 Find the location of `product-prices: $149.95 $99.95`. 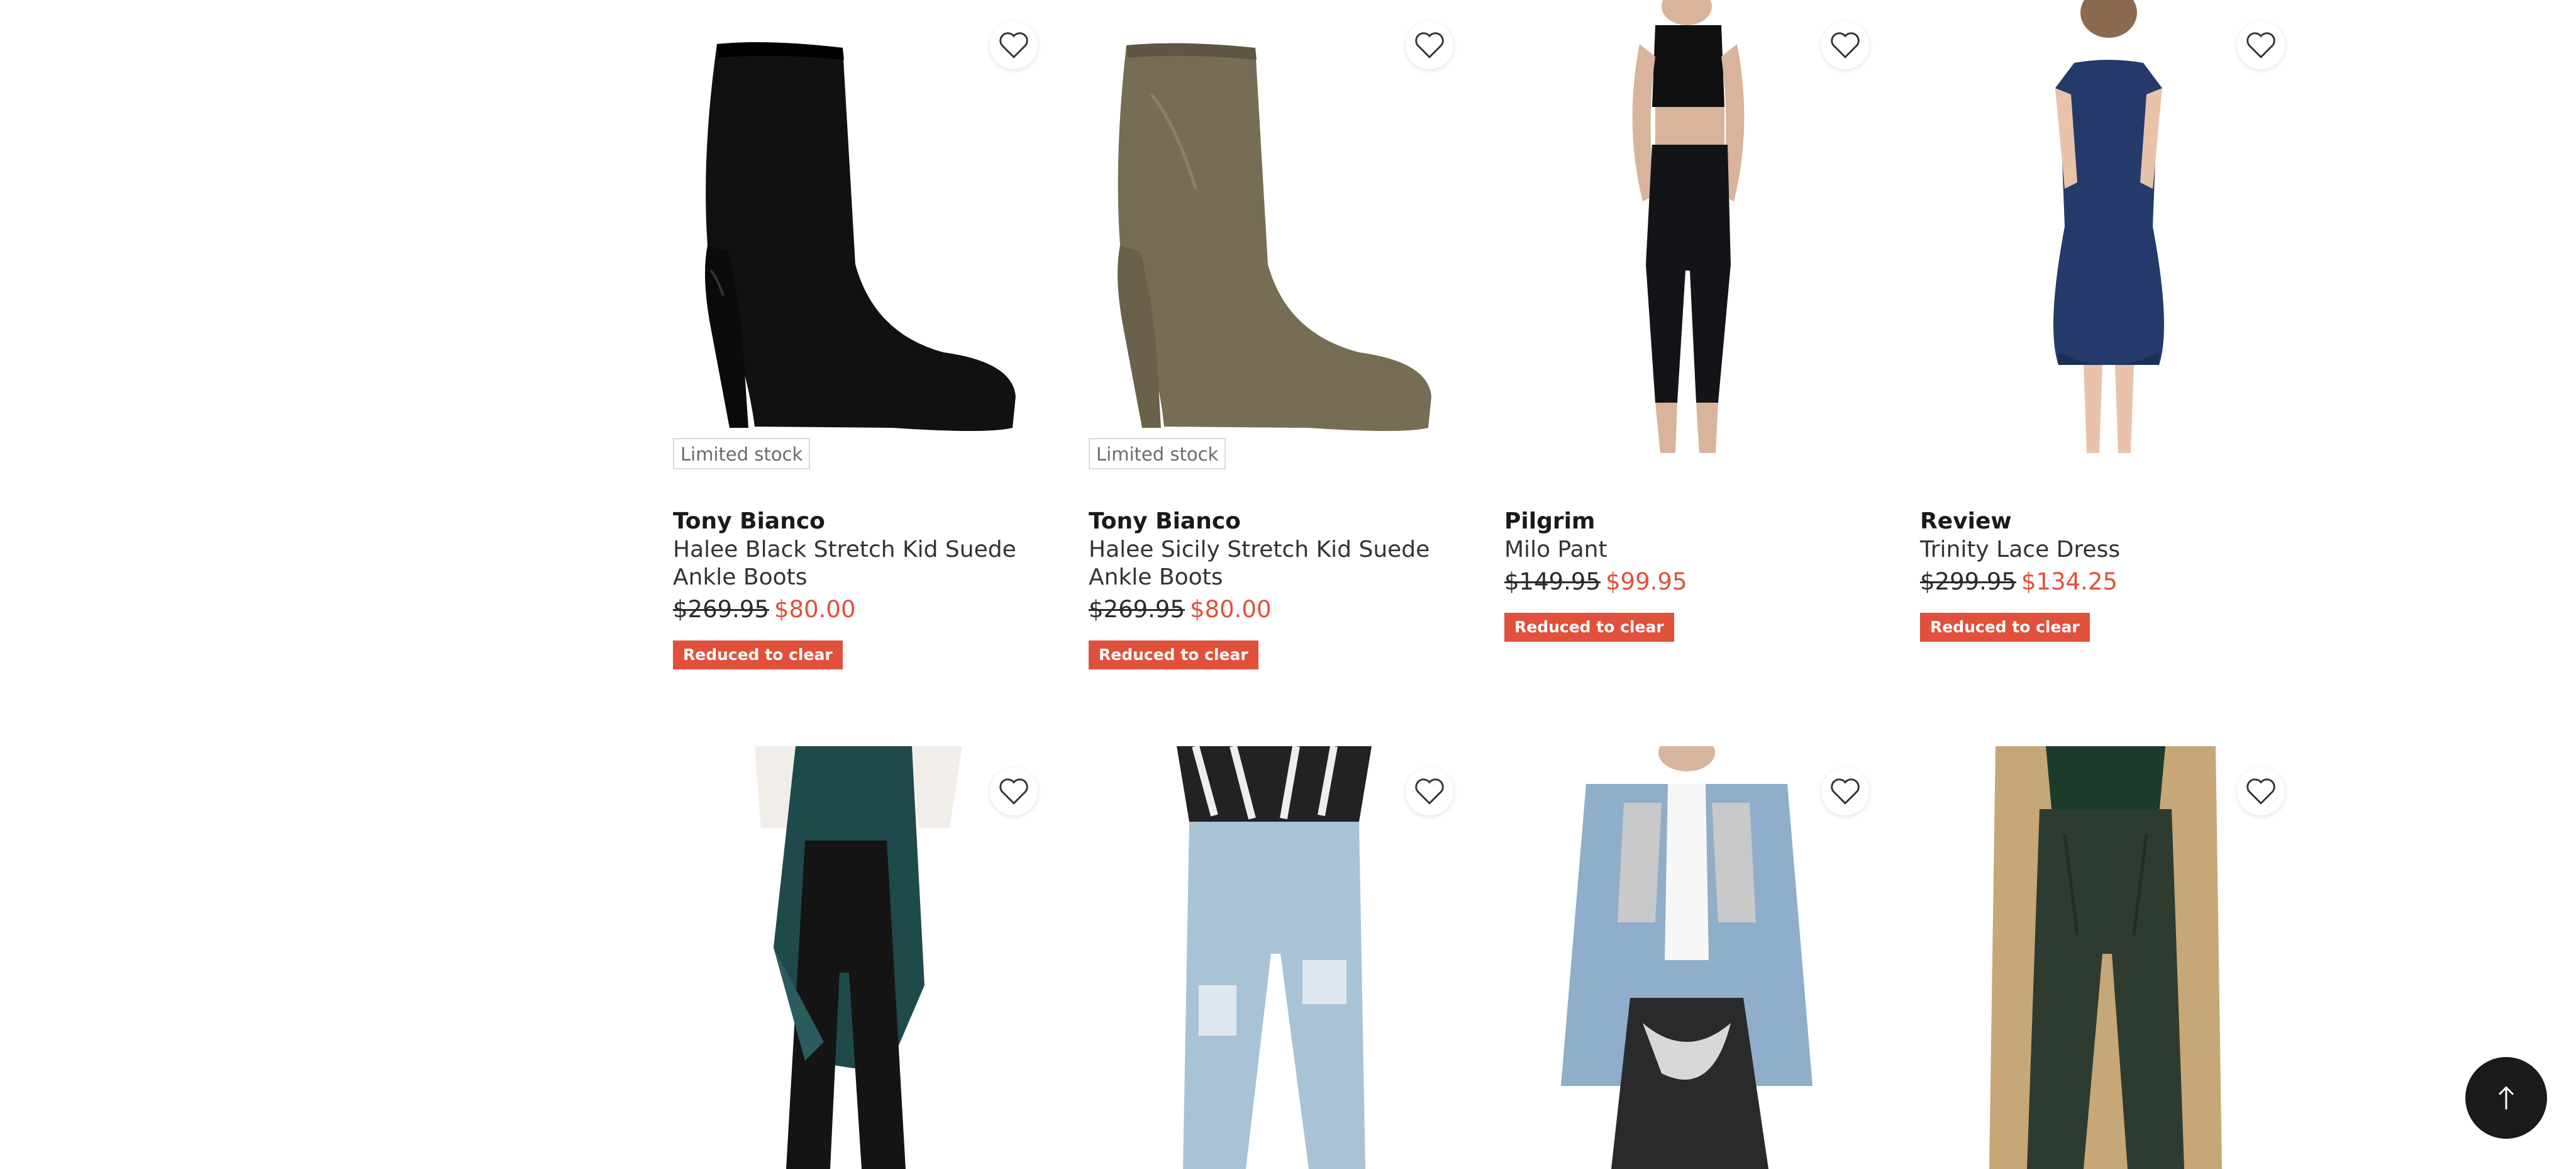

product-prices: $149.95 $99.95 is located at coordinates (1689, 582).